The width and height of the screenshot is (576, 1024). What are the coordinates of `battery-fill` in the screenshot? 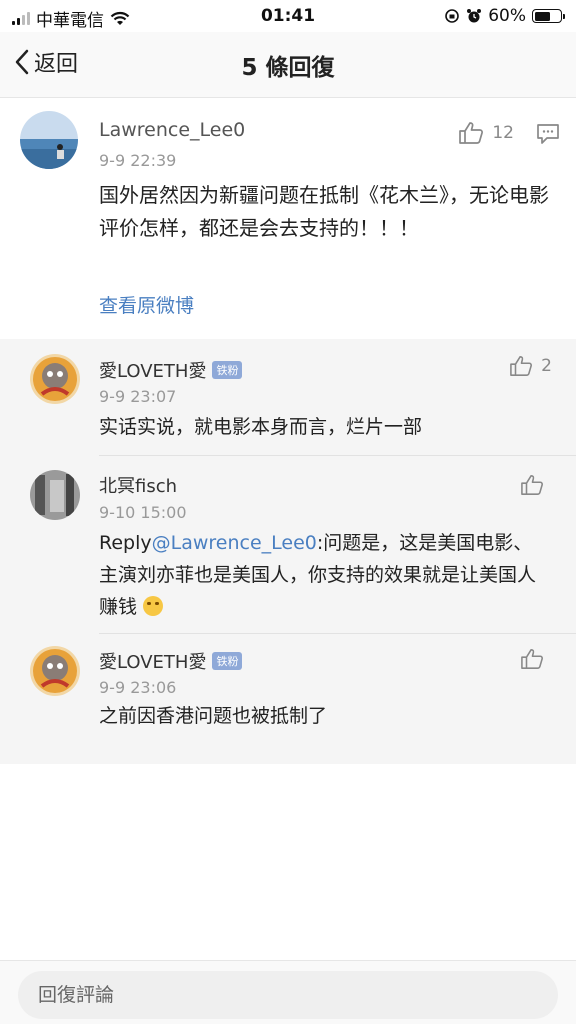 It's located at (542, 16).